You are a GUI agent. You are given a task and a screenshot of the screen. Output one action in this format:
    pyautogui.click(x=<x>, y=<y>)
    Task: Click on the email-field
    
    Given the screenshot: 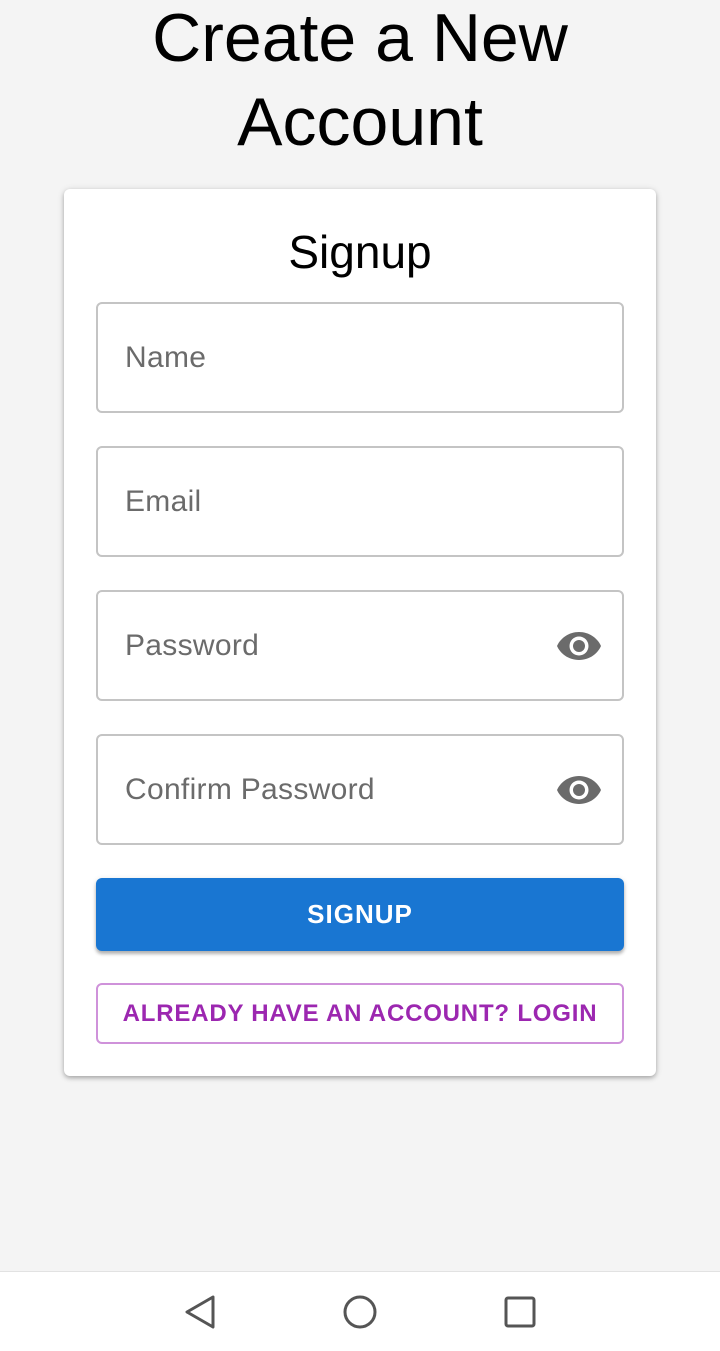 What is the action you would take?
    pyautogui.click(x=360, y=501)
    